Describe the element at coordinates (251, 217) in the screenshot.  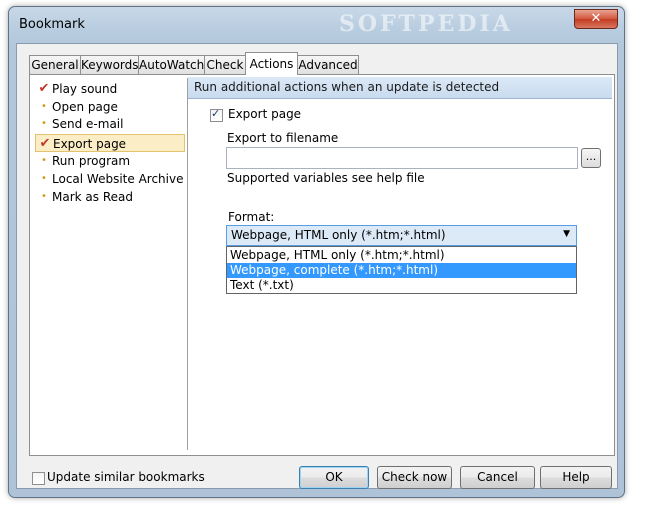
I see `format-label: Format:` at that location.